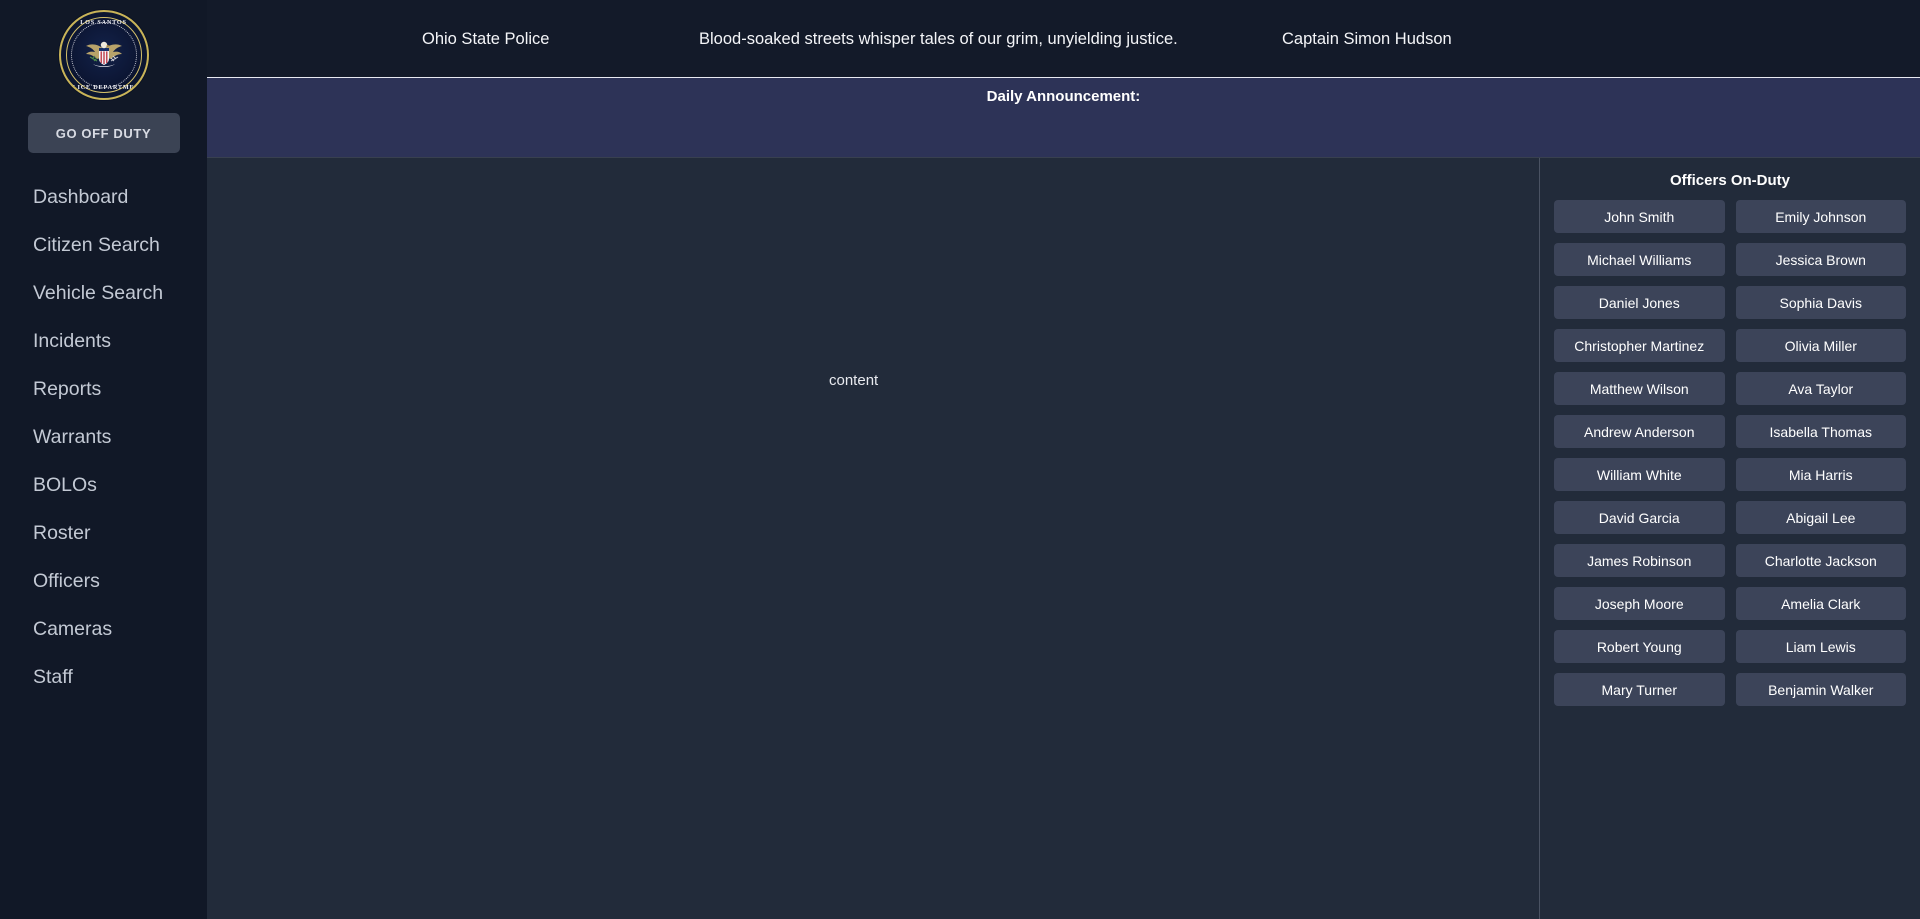  Describe the element at coordinates (1820, 302) in the screenshot. I see `officer-button: Sophia Davis` at that location.